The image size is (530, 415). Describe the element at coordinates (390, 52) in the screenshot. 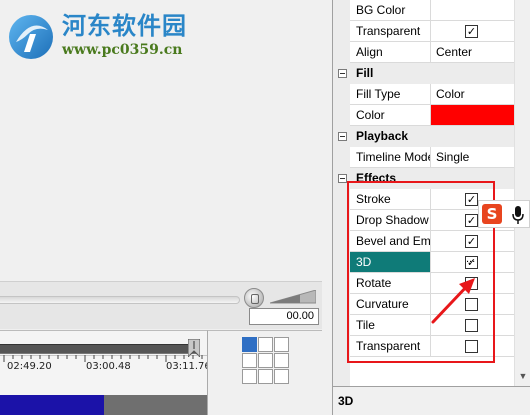

I see `prop-name: Align` at that location.